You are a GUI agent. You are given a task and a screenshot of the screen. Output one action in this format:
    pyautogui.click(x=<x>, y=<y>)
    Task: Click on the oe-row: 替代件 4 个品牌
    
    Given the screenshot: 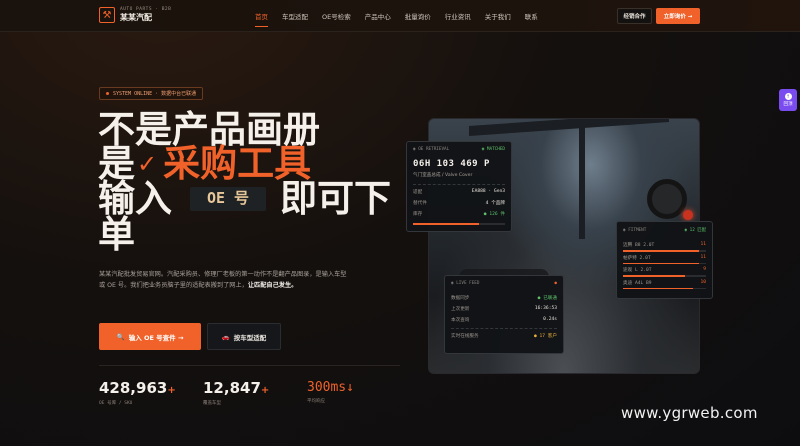 What is the action you would take?
    pyautogui.click(x=459, y=203)
    